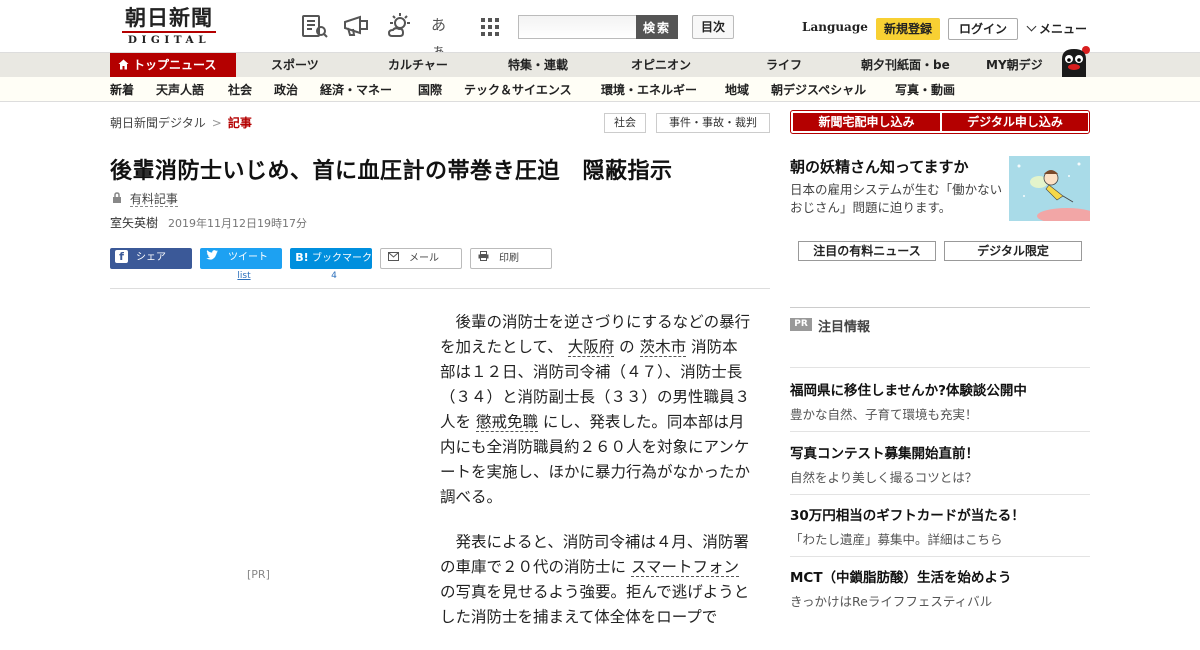  What do you see at coordinates (518, 89) in the screenshot?
I see `nav-tech-science: テック＆サイエンス` at bounding box center [518, 89].